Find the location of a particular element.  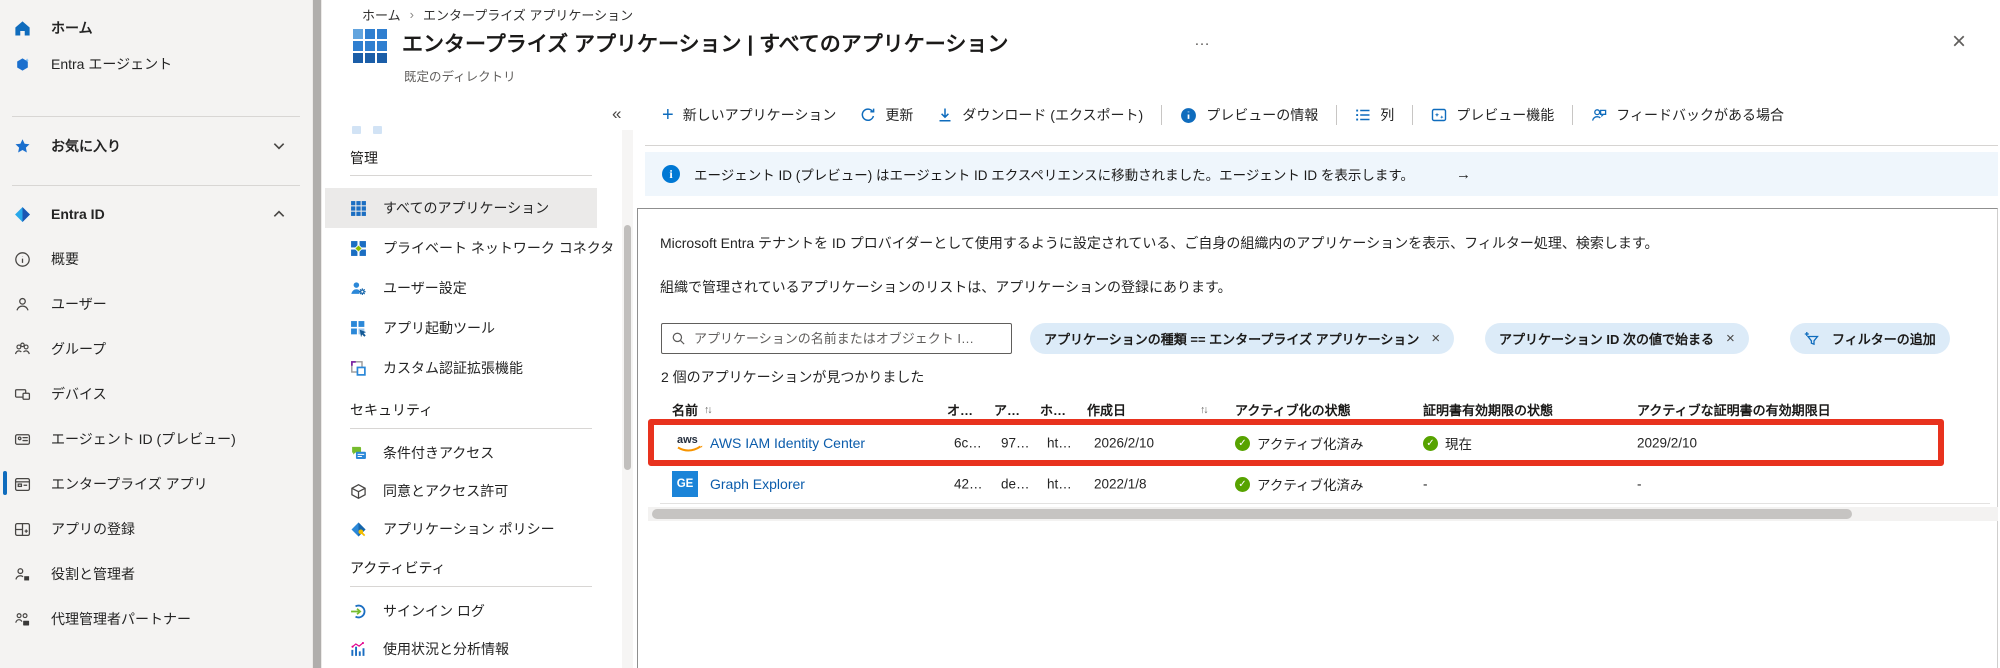

sidebar-item-agent-id: エージェント ID (プレビュー) is located at coordinates (150, 439).